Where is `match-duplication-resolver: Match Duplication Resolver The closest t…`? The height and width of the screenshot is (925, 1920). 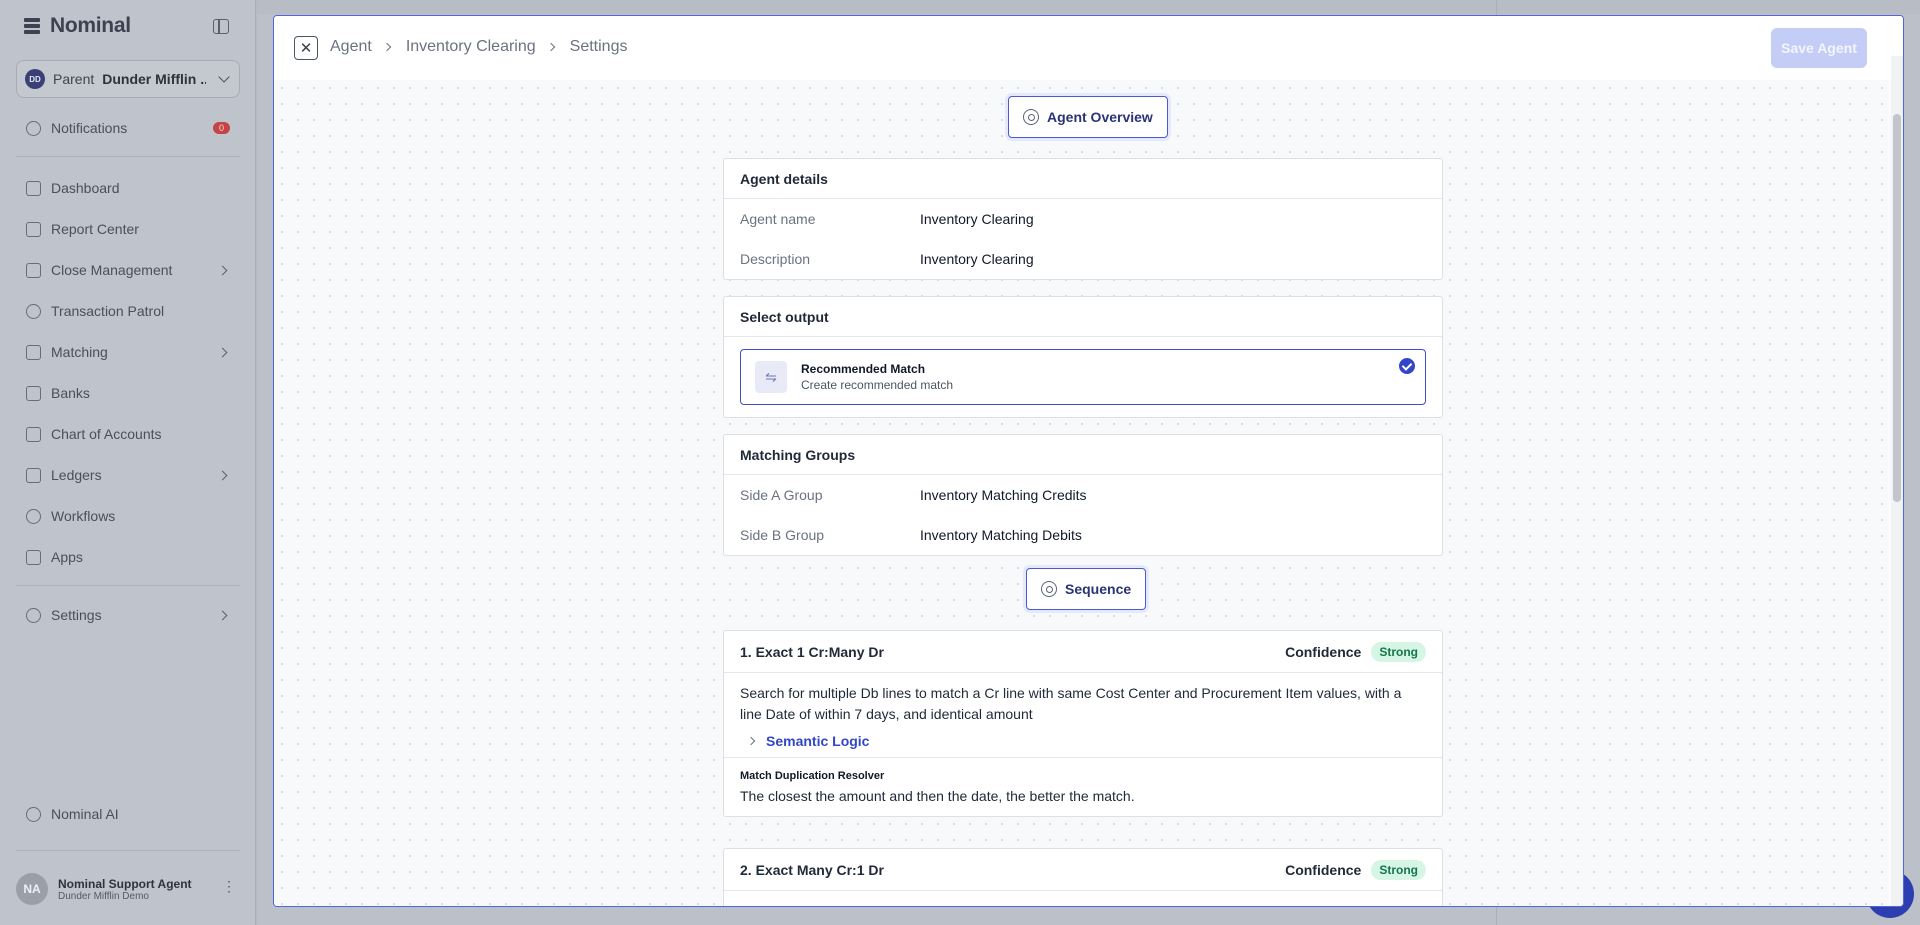
match-duplication-resolver: Match Duplication Resolver The closest t… is located at coordinates (1083, 786).